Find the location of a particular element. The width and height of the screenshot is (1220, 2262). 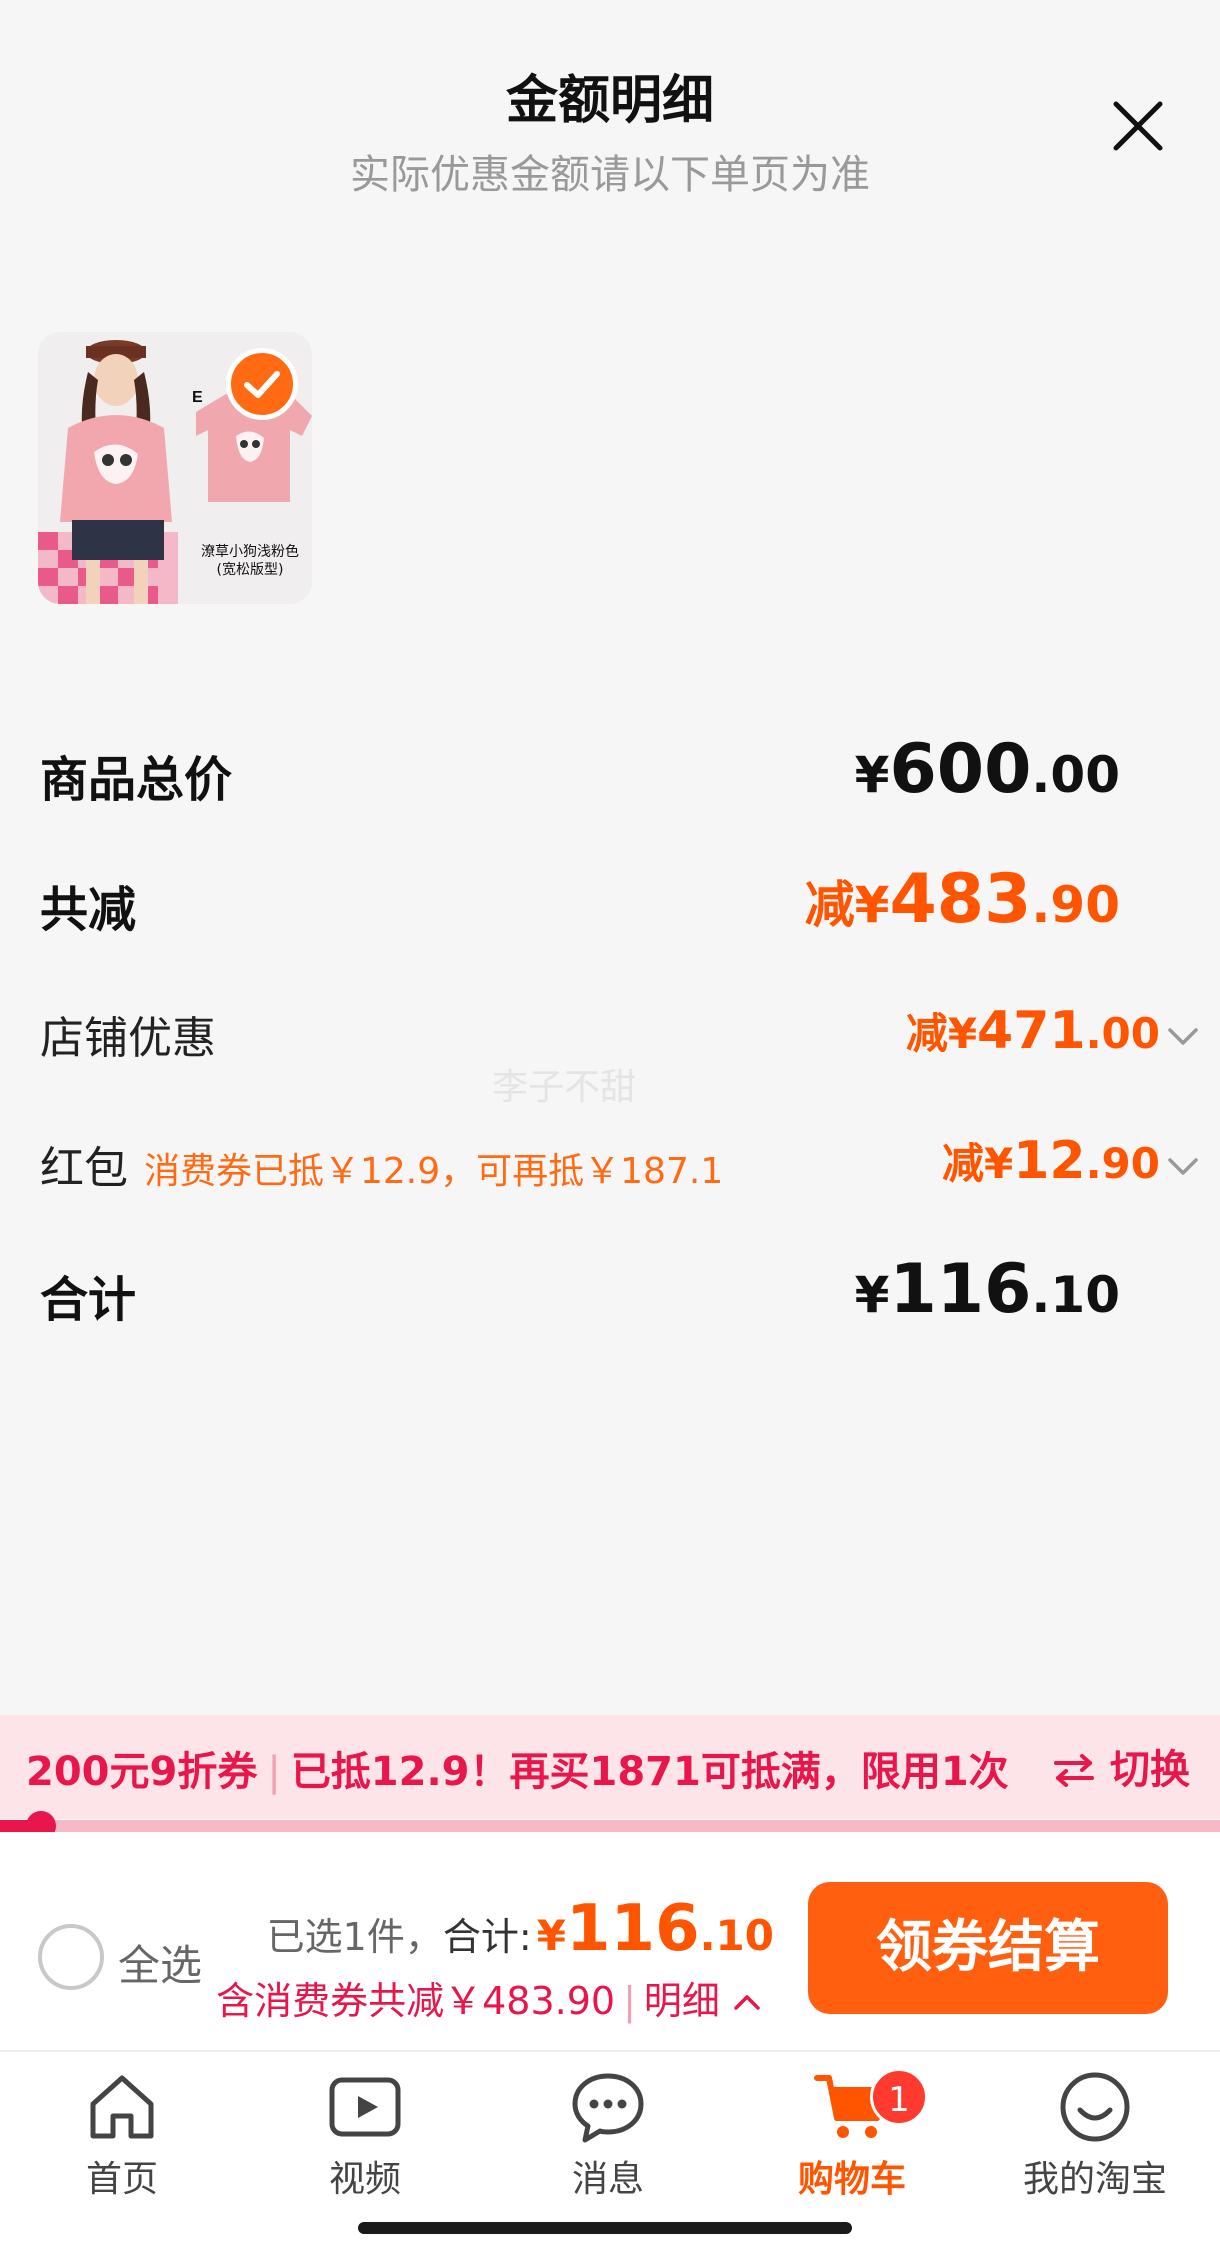

video-icon is located at coordinates (365, 2107).